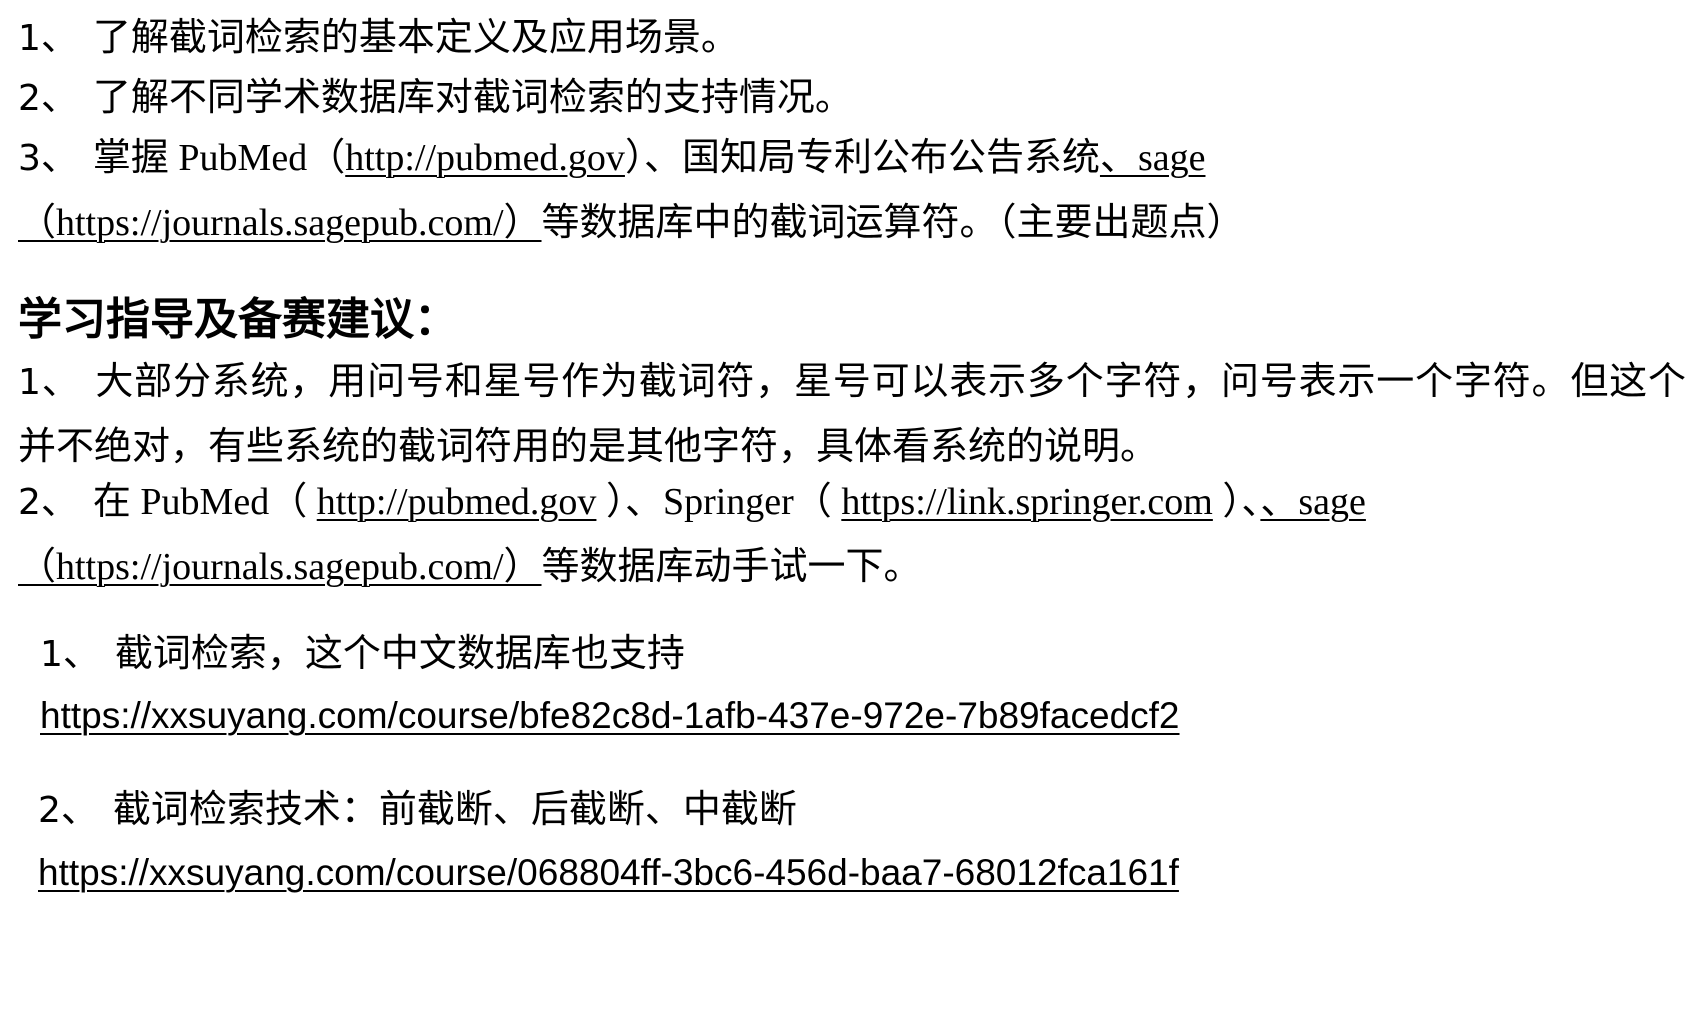 The image size is (1701, 1014). I want to click on course-title: 截词检索技术：前截断、后截断、中截断, so click(454, 810).